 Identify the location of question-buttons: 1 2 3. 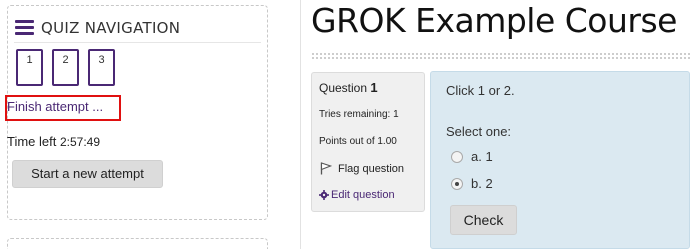
(70, 67).